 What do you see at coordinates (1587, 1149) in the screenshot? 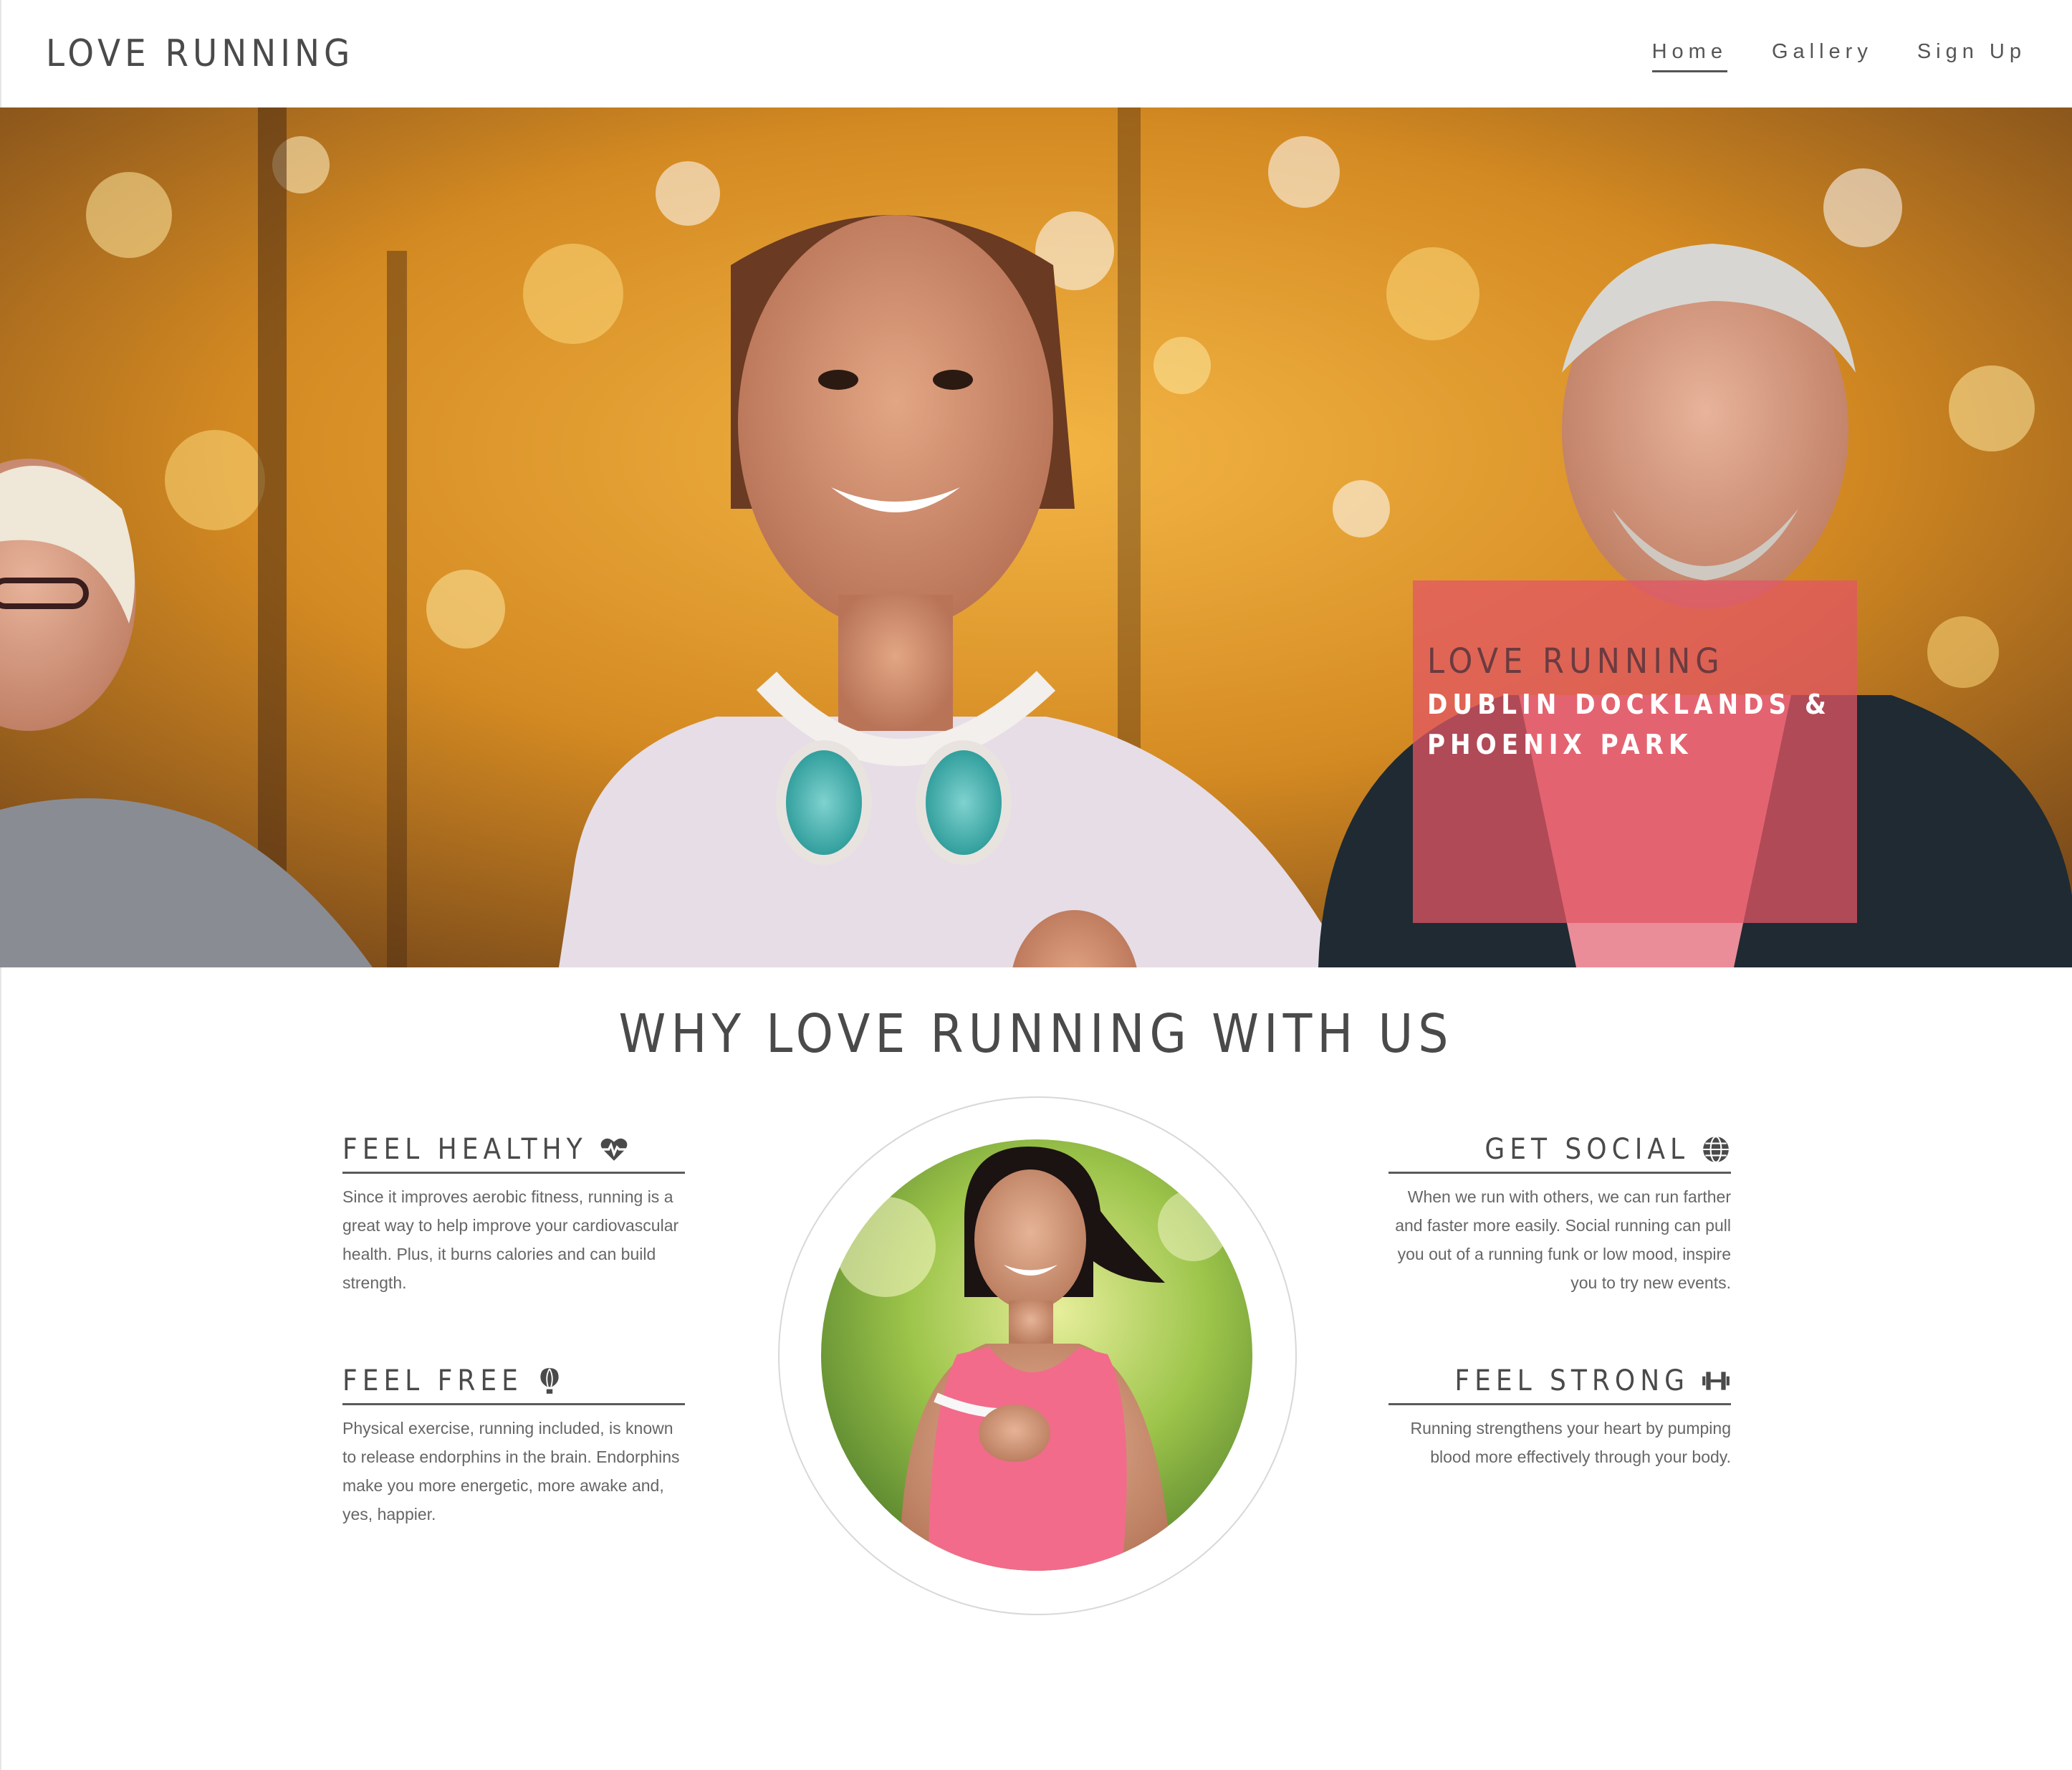
I see `feature-title: GET SOCIAL` at bounding box center [1587, 1149].